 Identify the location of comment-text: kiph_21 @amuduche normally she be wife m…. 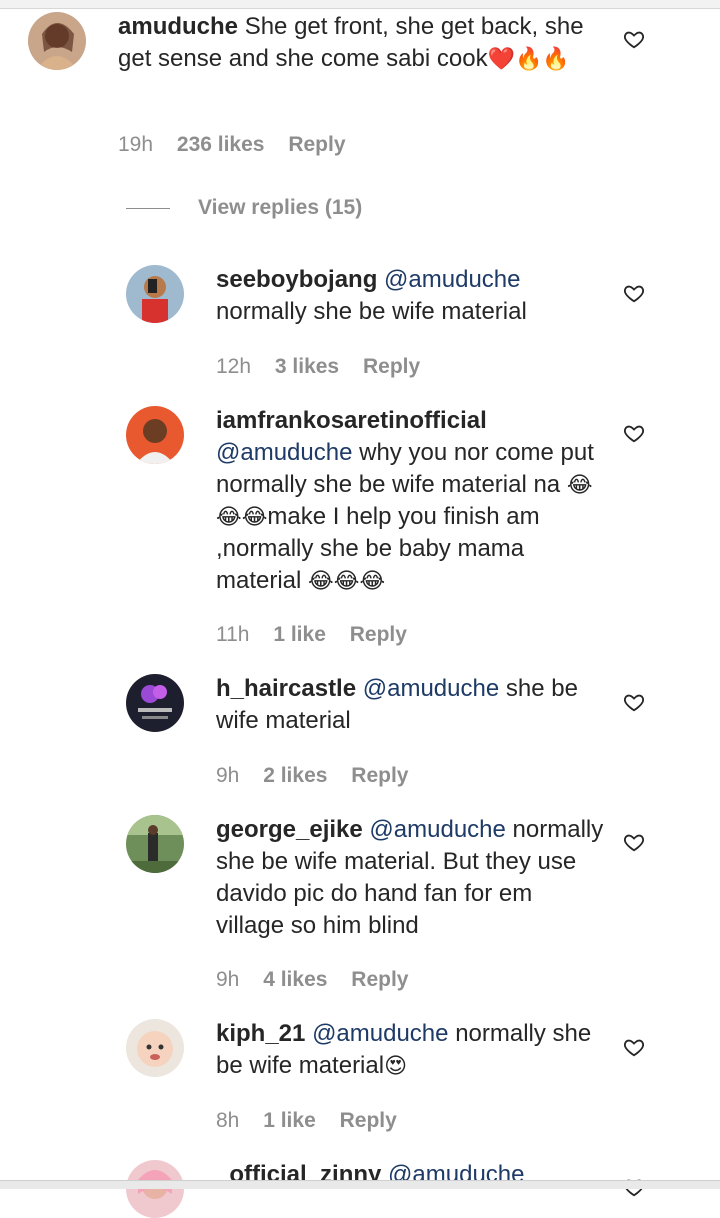
(404, 1049).